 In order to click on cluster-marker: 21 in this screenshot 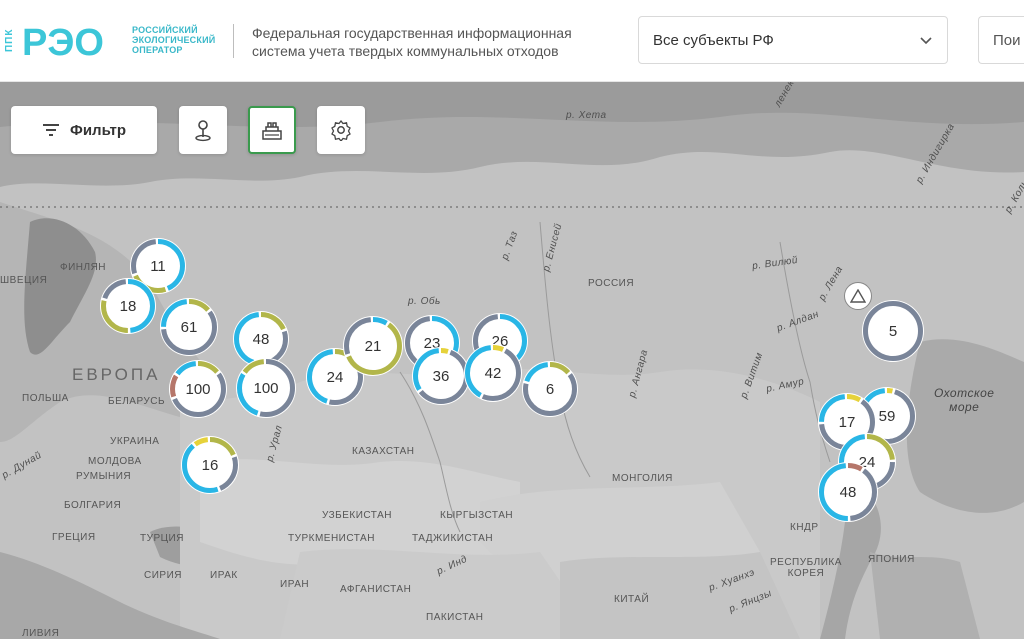, I will do `click(373, 346)`.